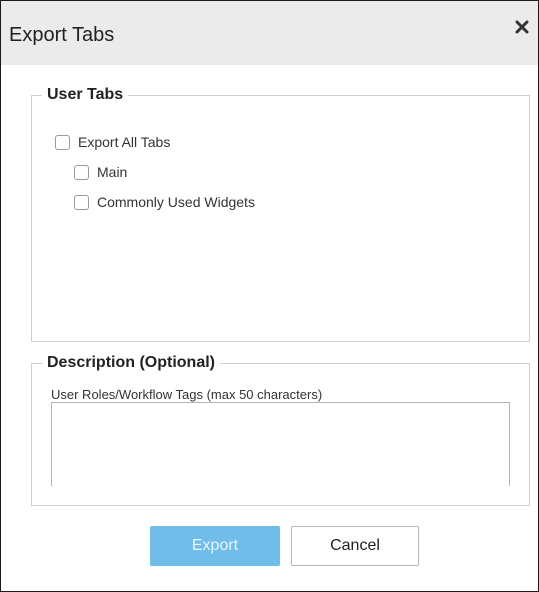  What do you see at coordinates (522, 27) in the screenshot?
I see `close-icon` at bounding box center [522, 27].